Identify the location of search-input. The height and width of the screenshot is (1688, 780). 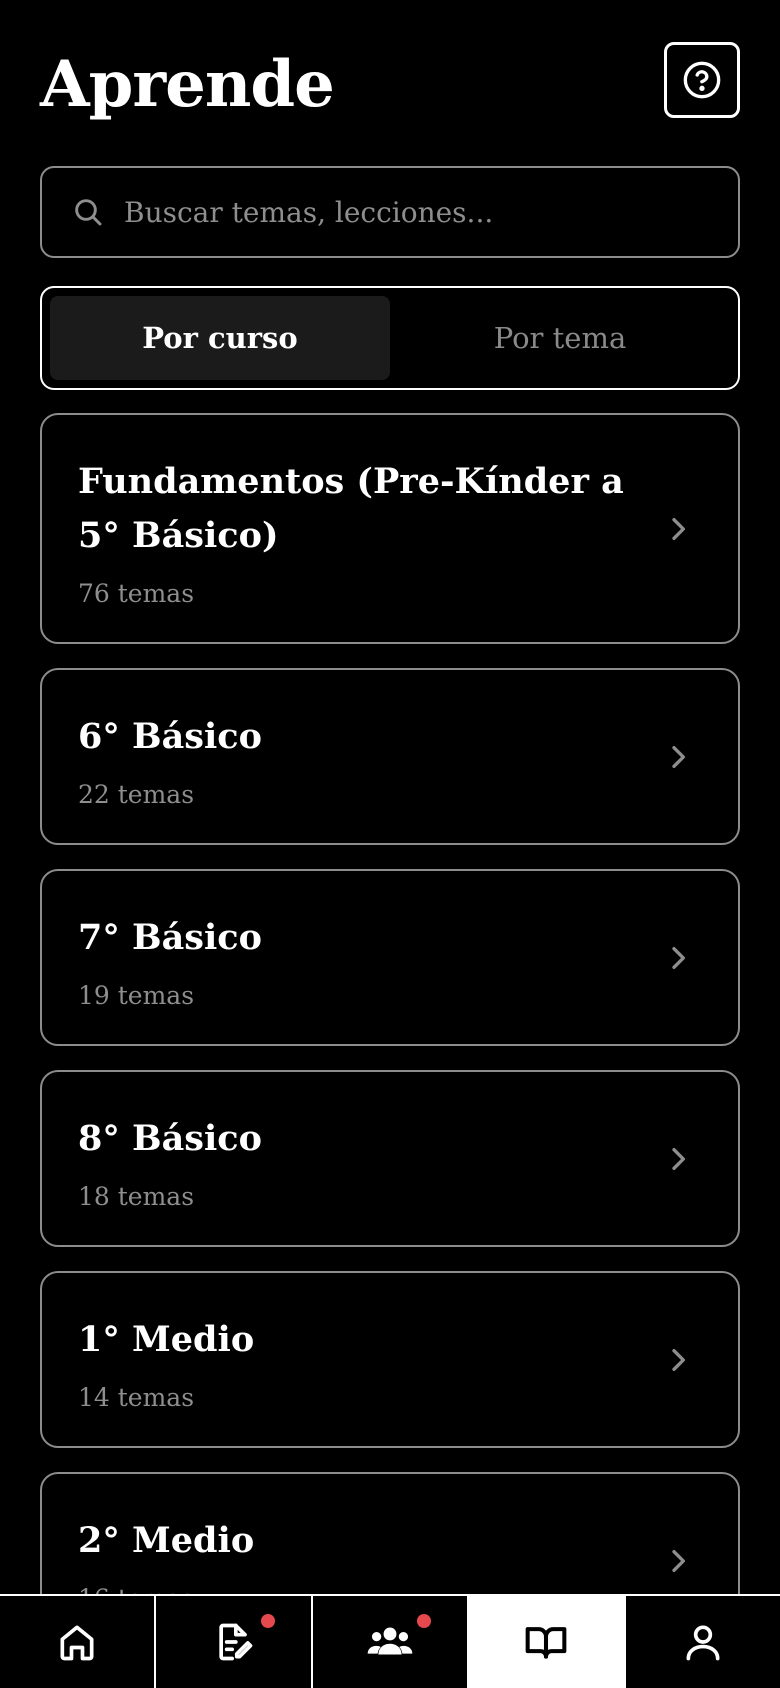
(431, 212).